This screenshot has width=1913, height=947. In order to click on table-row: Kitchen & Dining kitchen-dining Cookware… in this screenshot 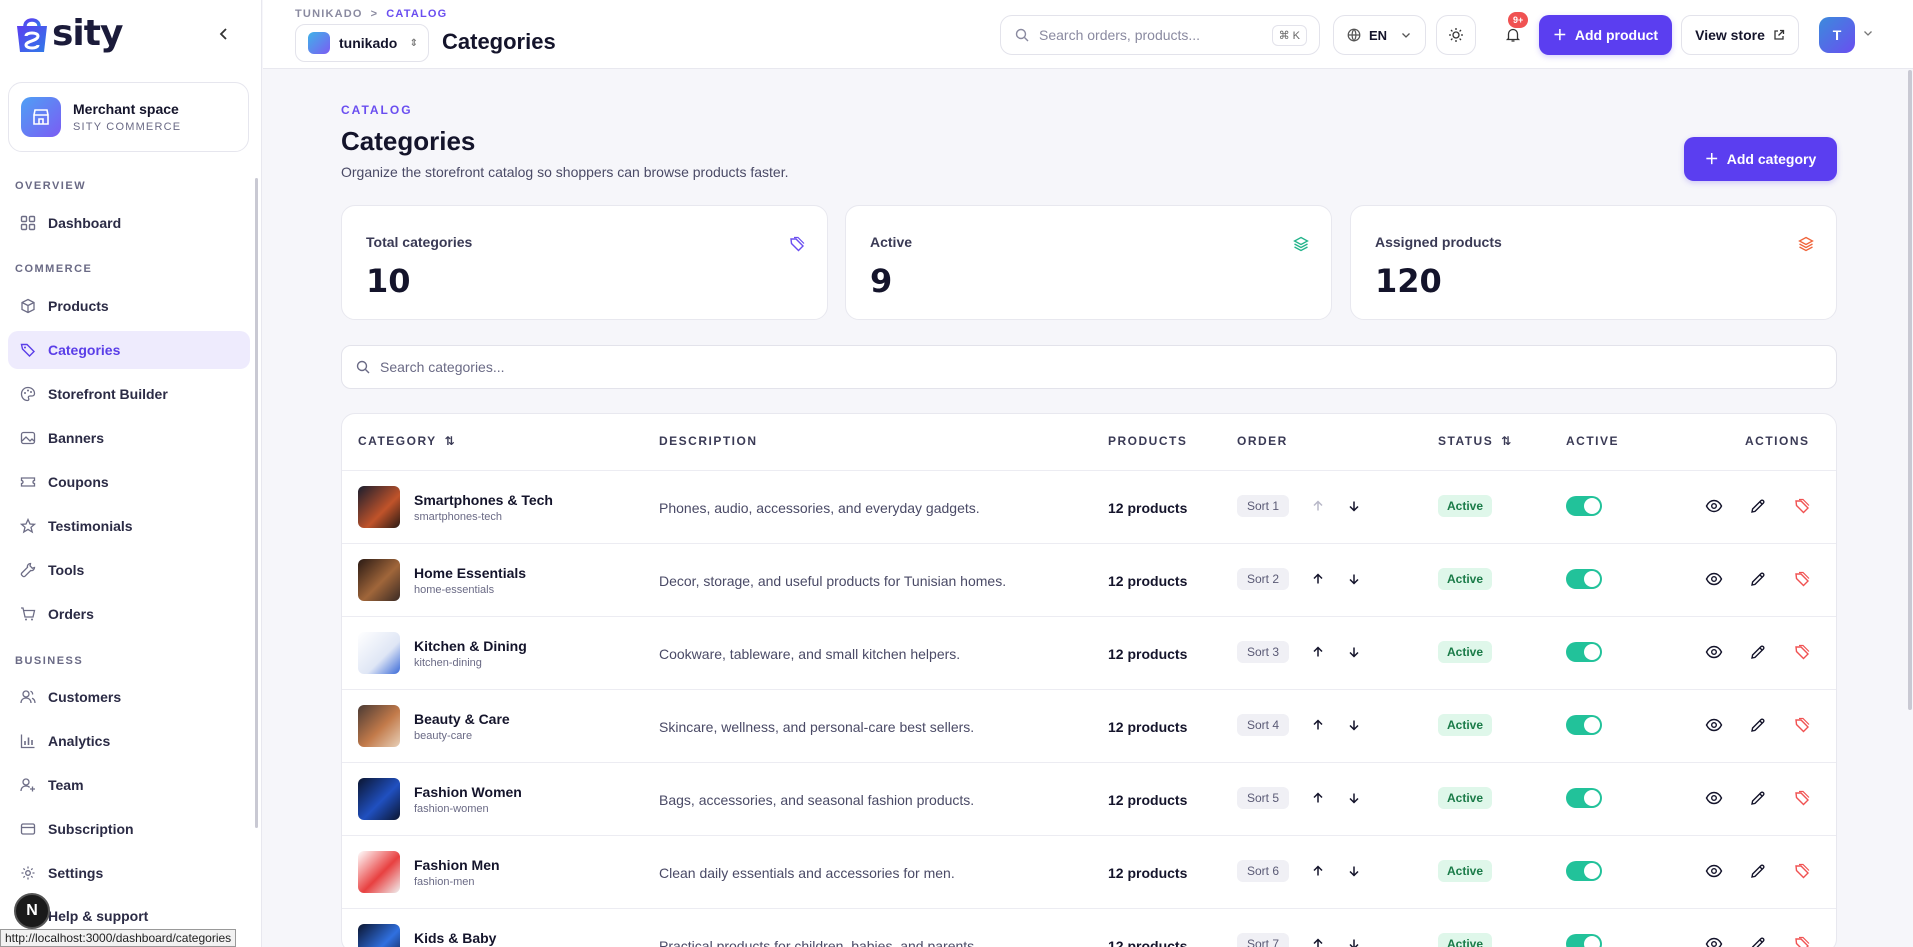, I will do `click(1089, 653)`.